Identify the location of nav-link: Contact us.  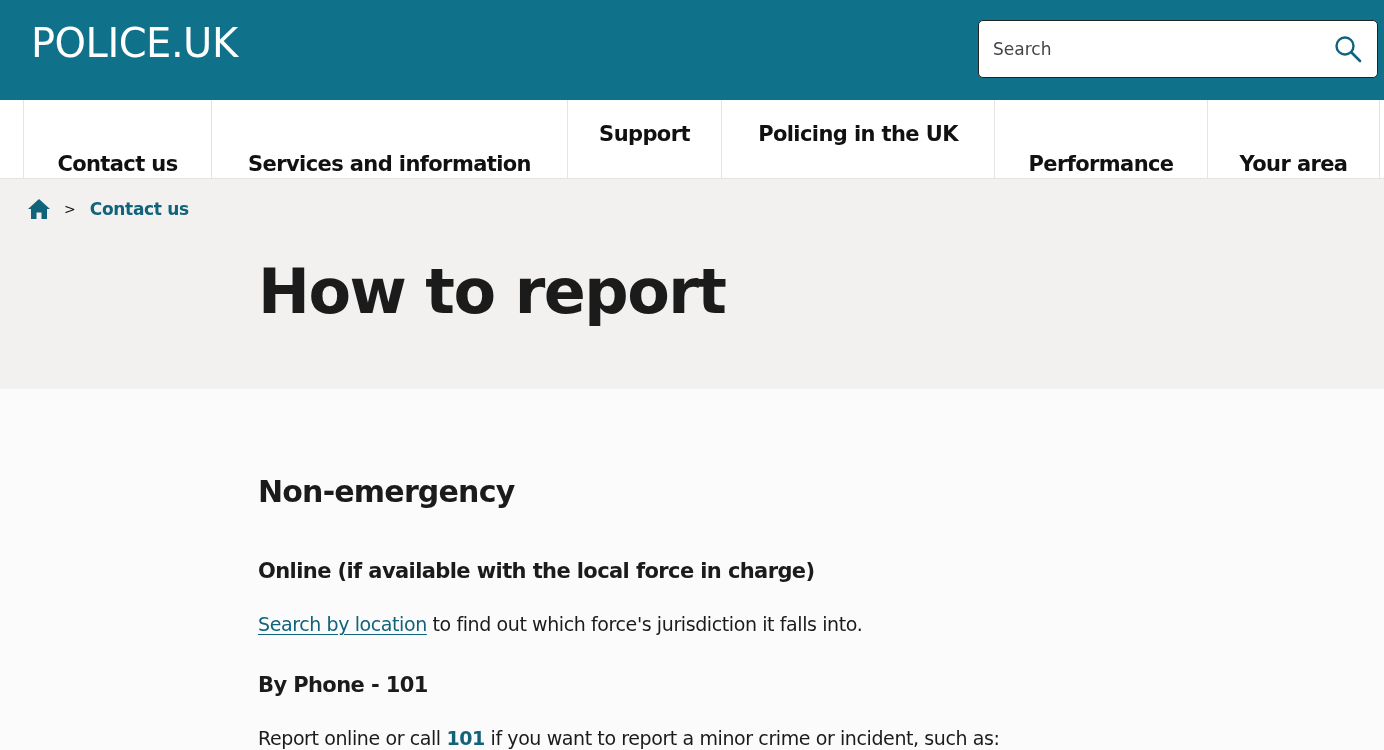
(118, 139).